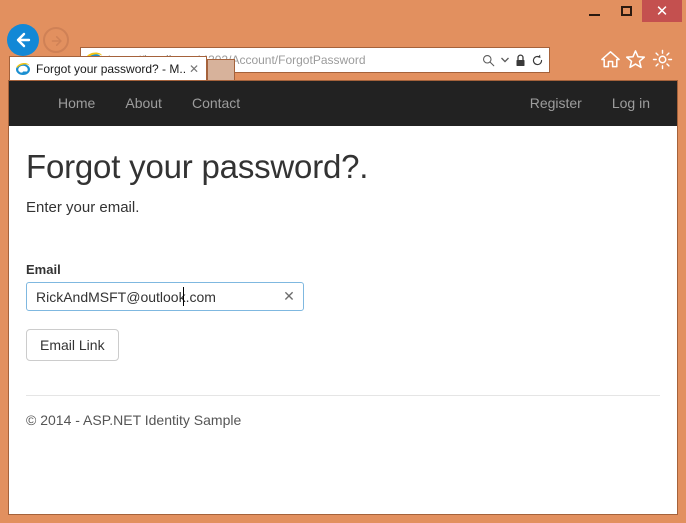  I want to click on page-title: Forgot your password?., so click(197, 166).